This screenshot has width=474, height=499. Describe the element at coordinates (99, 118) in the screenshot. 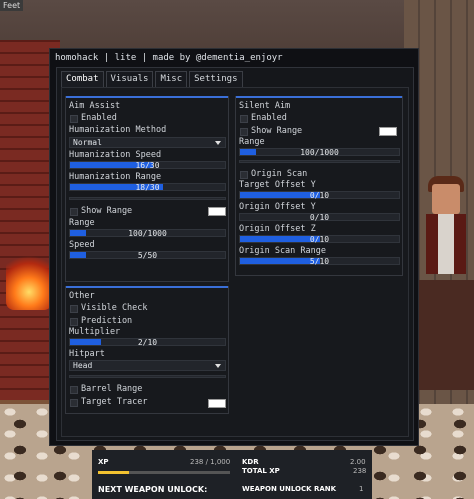

I see `enabled-label: Enabled` at that location.